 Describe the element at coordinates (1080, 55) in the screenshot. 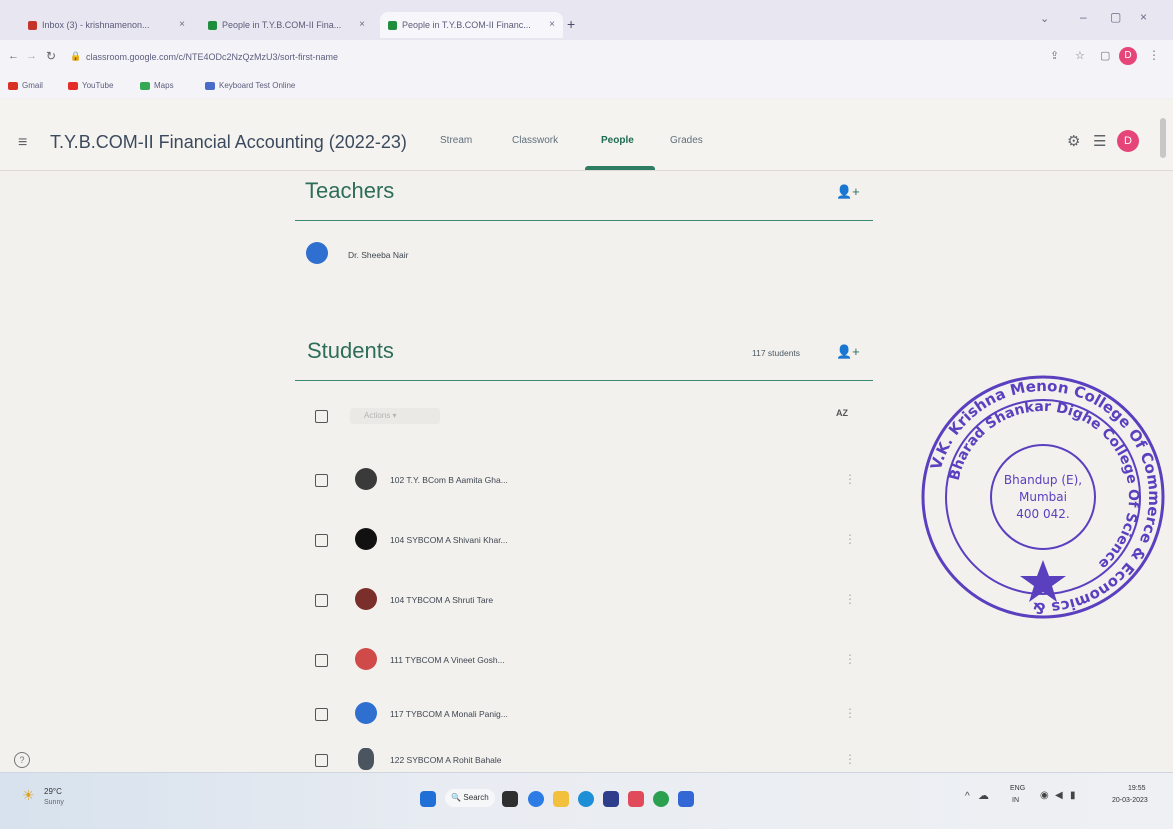

I see `bookmark-star-icon: ☆` at that location.